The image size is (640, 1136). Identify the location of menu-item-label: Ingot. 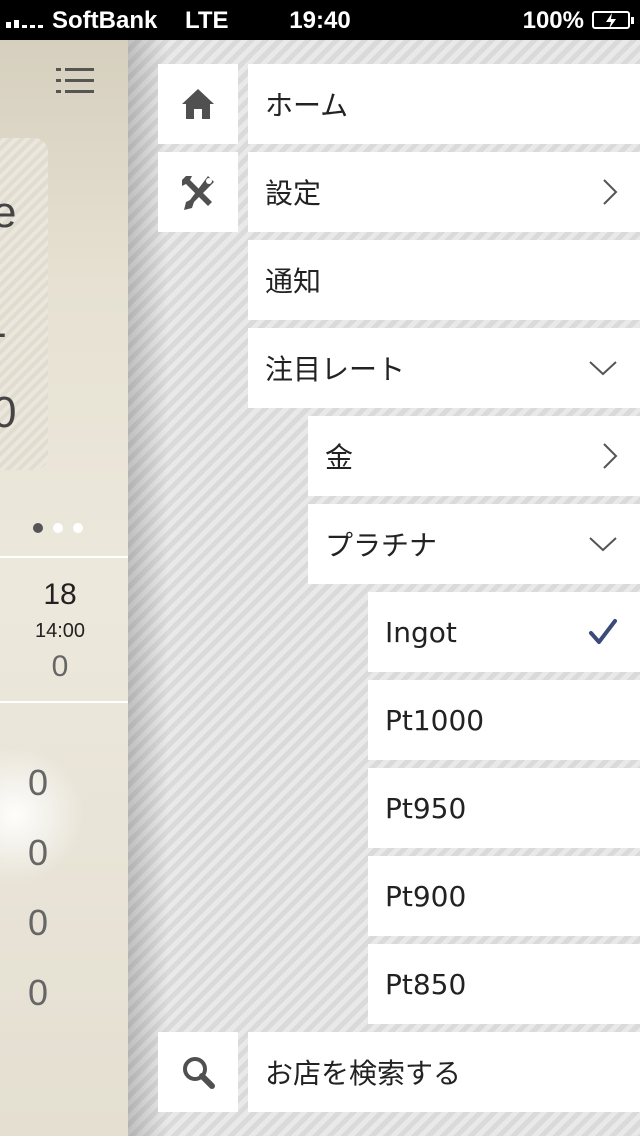
(421, 632).